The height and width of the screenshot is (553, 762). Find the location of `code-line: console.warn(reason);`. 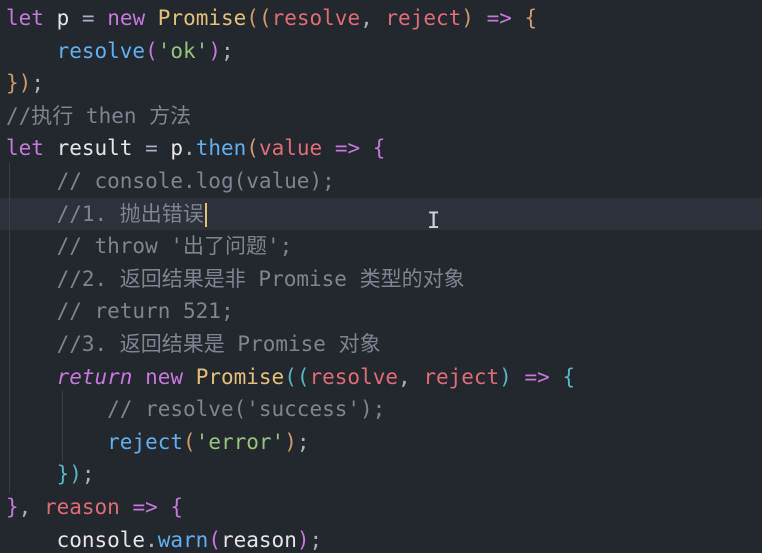

code-line: console.warn(reason); is located at coordinates (381, 538).